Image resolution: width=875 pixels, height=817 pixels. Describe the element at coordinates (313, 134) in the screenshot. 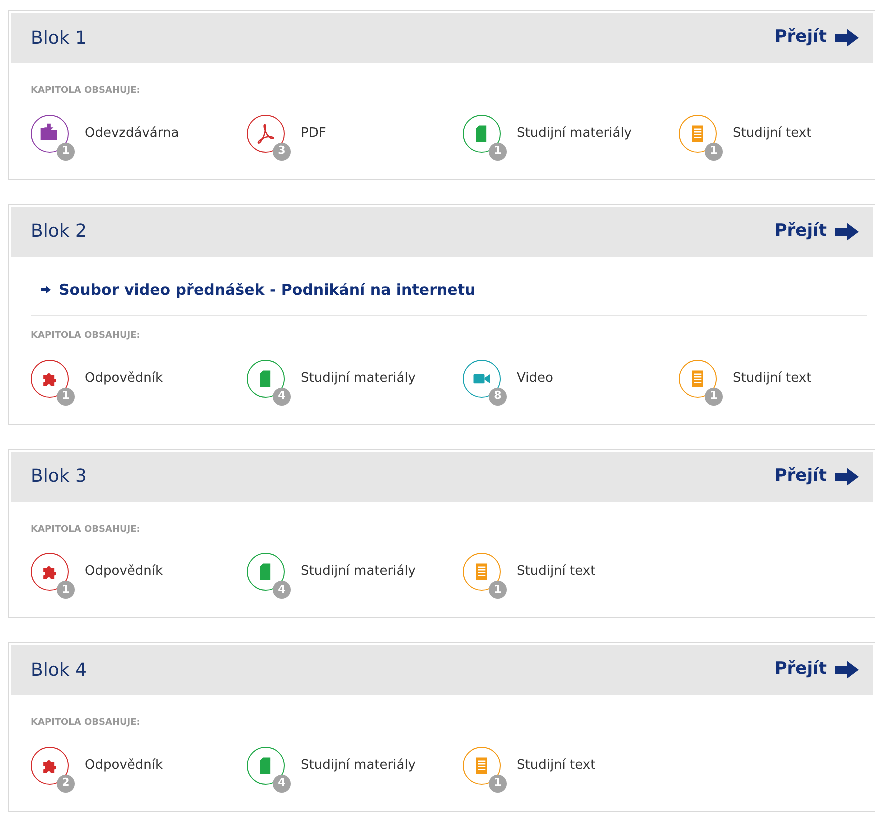

I see `content-type-link: PDF` at that location.